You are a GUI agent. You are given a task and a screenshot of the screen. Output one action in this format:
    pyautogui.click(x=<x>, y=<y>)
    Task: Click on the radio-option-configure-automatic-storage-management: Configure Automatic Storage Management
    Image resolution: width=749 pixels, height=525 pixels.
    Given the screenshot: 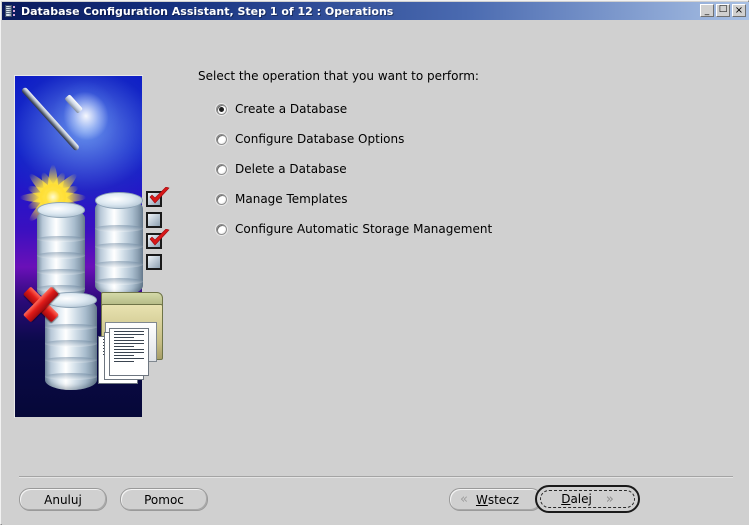 What is the action you would take?
    pyautogui.click(x=426, y=229)
    